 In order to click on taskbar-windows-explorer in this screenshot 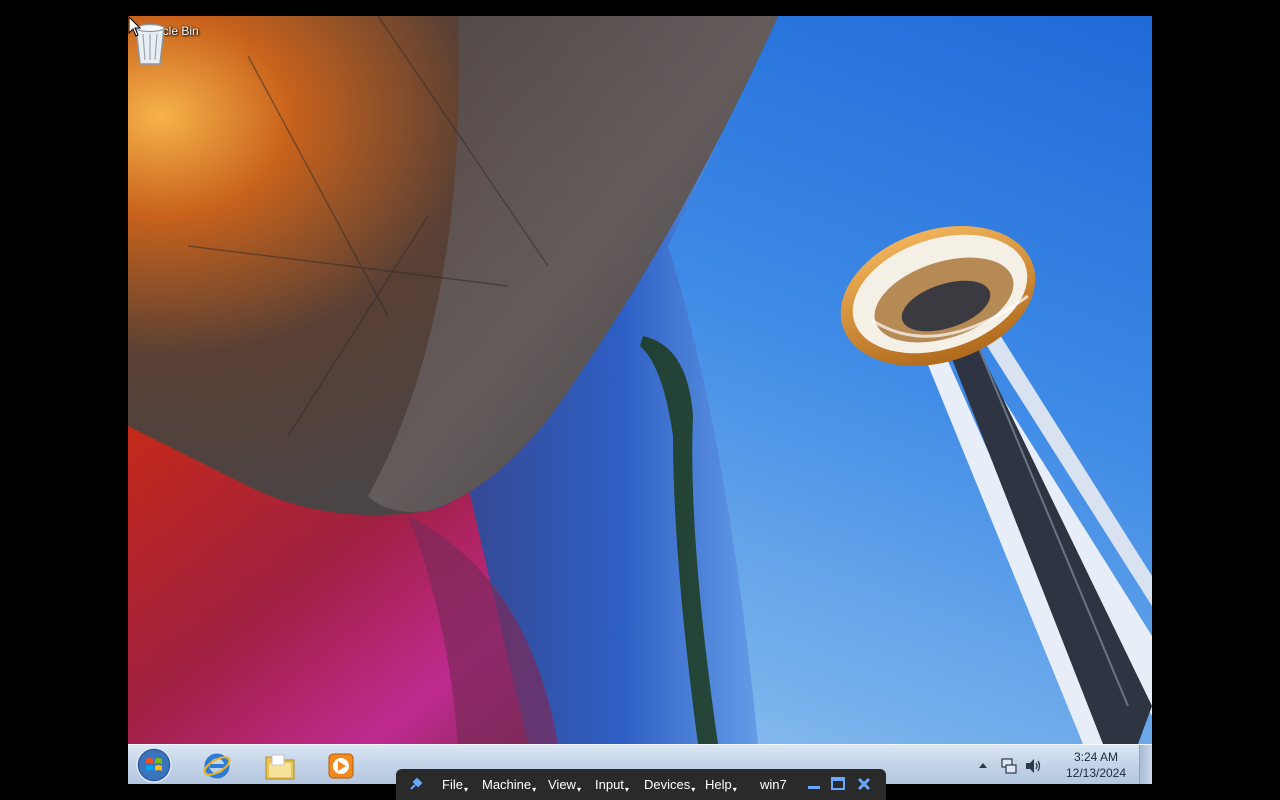, I will do `click(278, 765)`.